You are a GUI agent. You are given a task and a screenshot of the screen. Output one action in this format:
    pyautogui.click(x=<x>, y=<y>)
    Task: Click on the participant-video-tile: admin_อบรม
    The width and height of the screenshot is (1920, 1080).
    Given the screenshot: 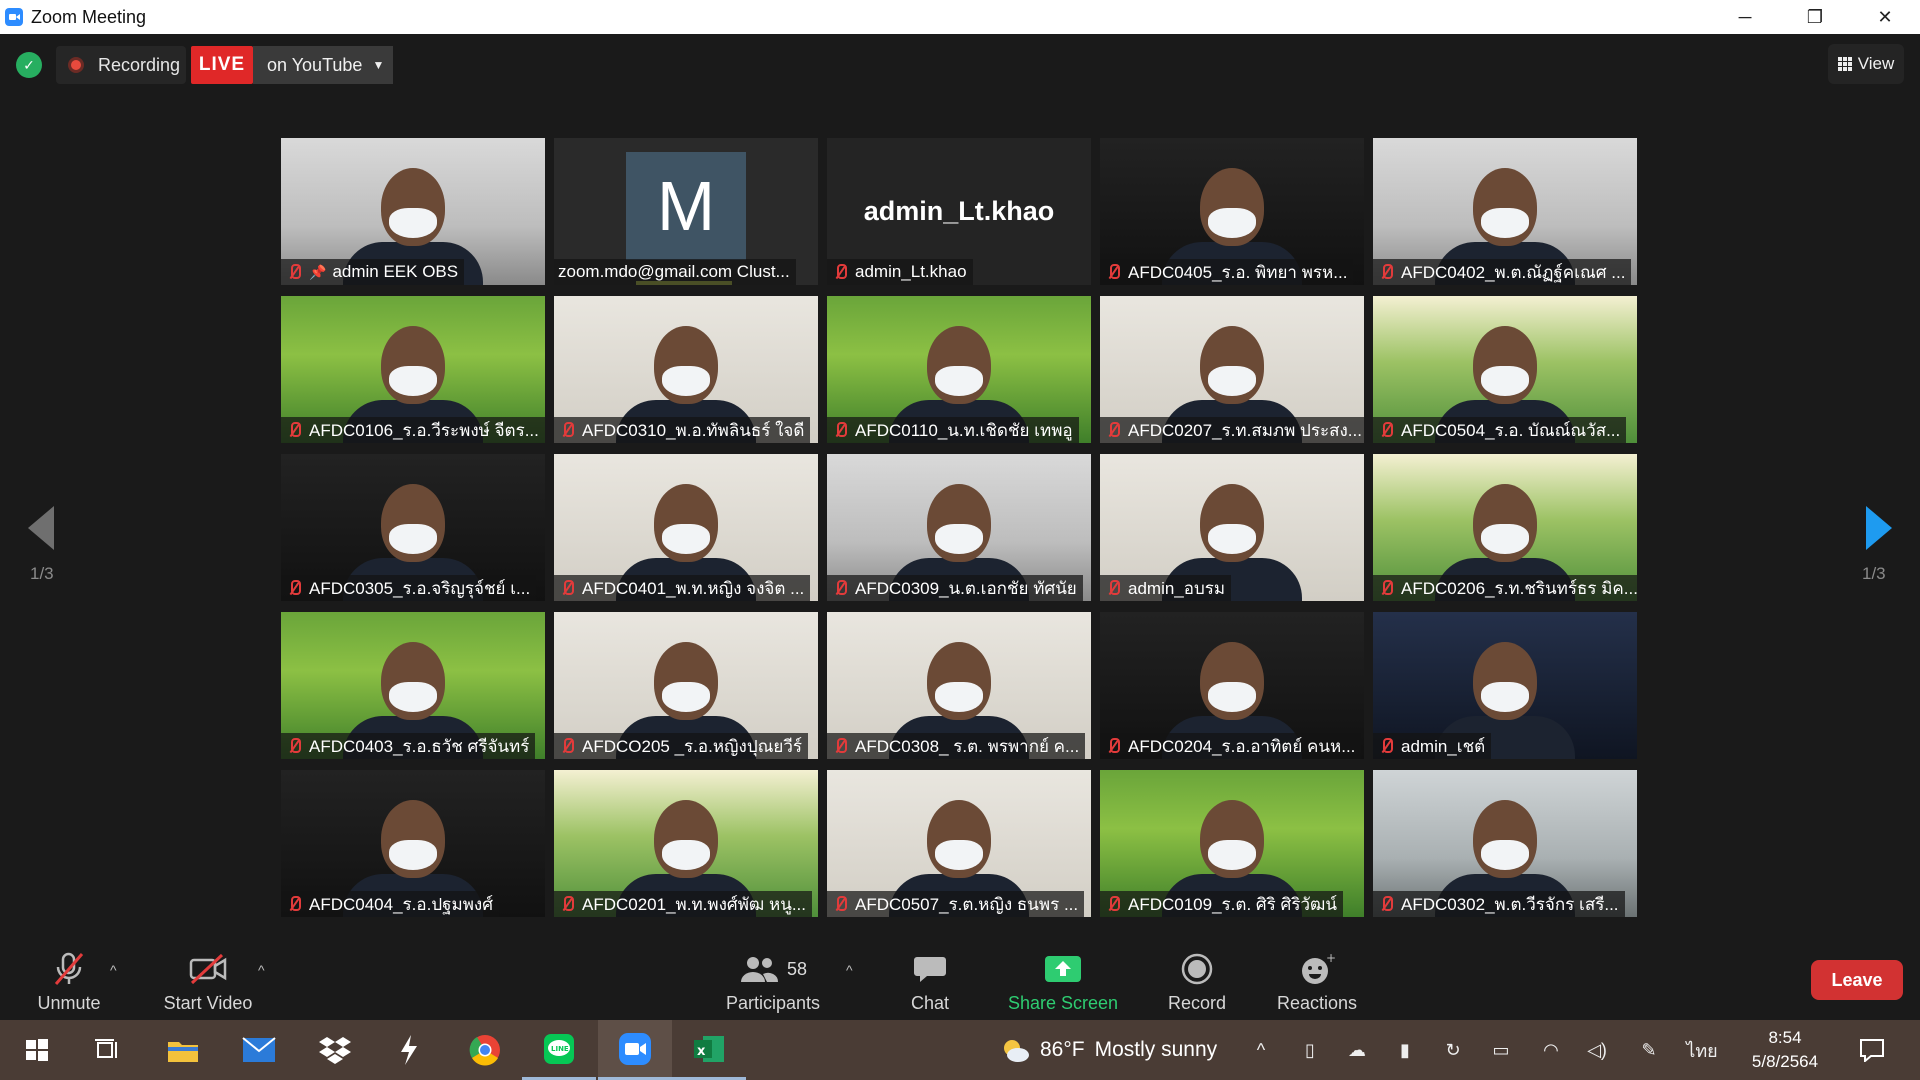 What is the action you would take?
    pyautogui.click(x=1232, y=527)
    